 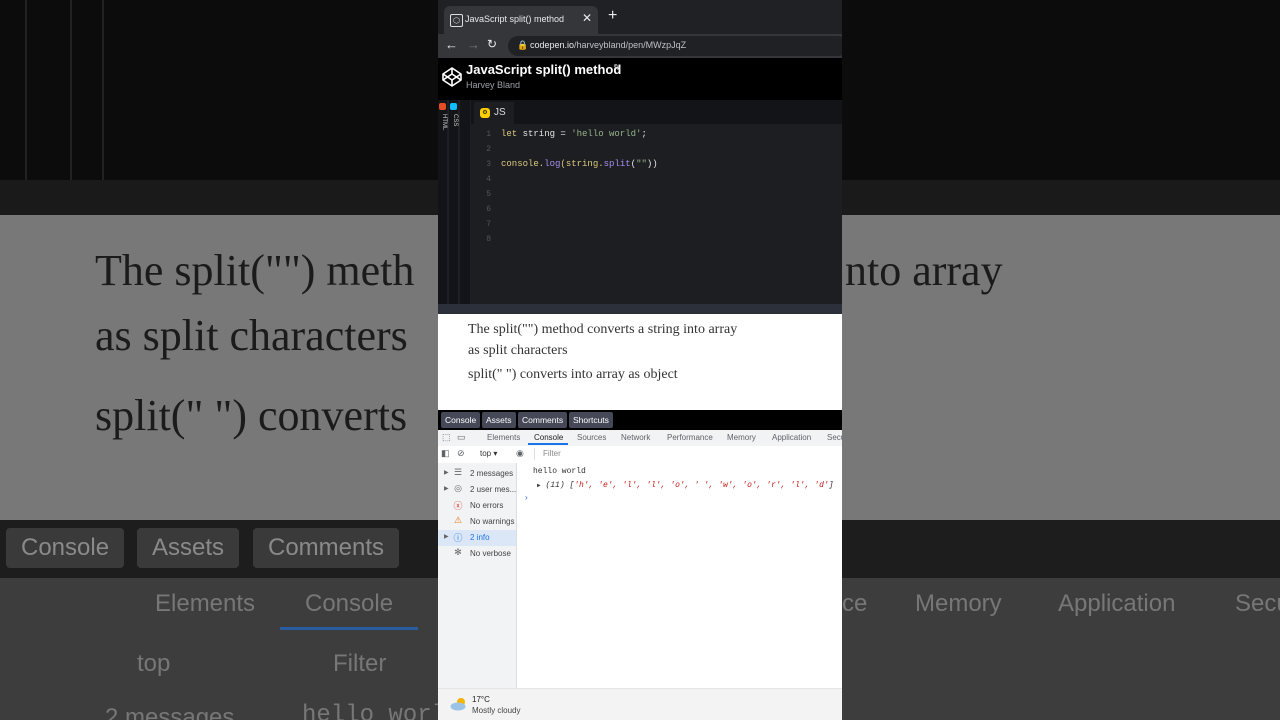 I want to click on devtools-tab-network: Network, so click(x=635, y=437).